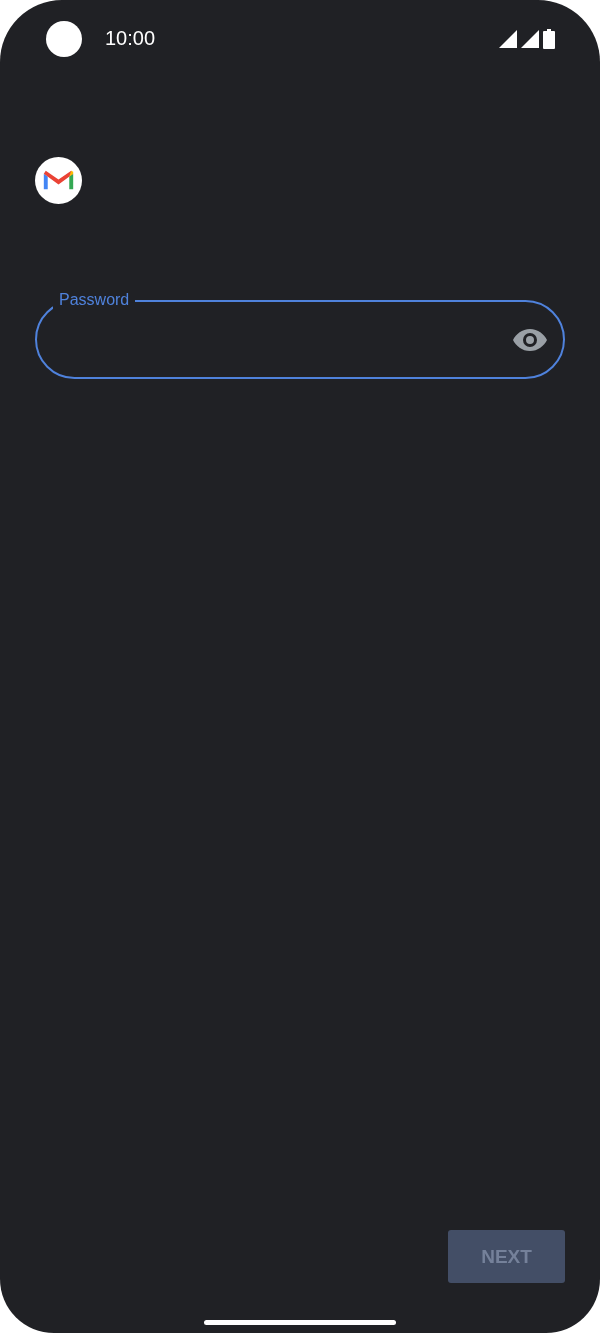 The height and width of the screenshot is (1333, 600). Describe the element at coordinates (131, 38) in the screenshot. I see `clock: 10:00` at that location.